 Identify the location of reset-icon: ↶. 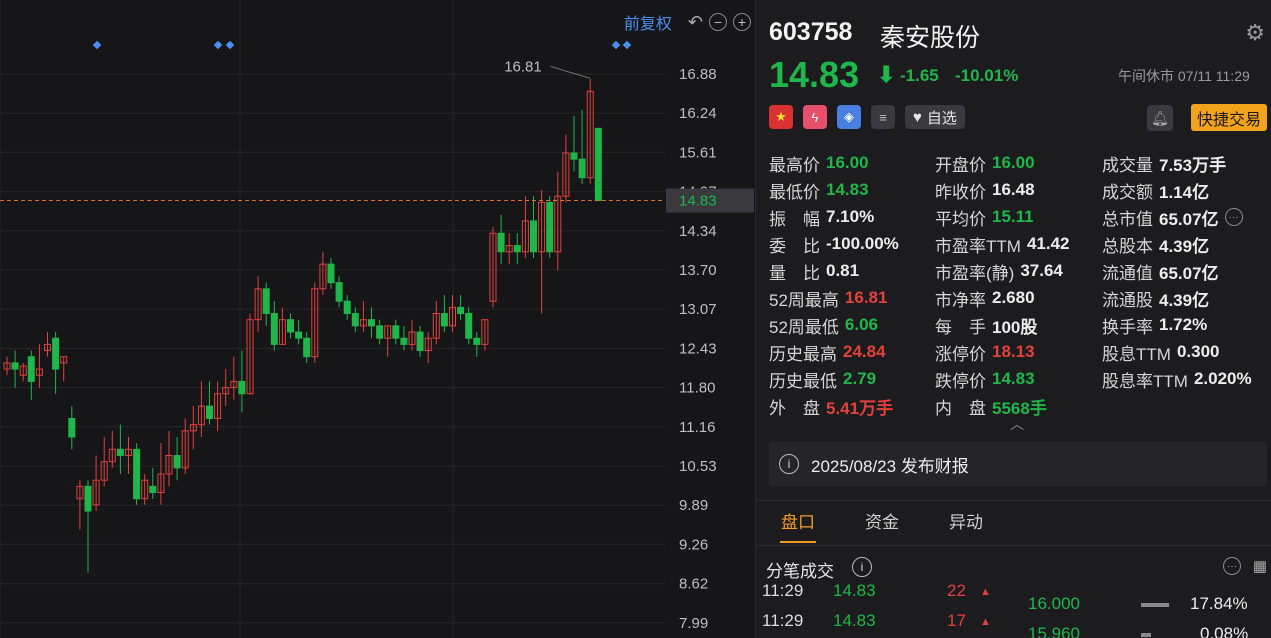
(695, 22).